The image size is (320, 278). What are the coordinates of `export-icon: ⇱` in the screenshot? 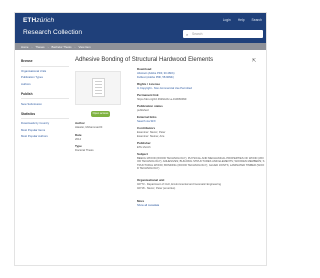 It's located at (254, 61).